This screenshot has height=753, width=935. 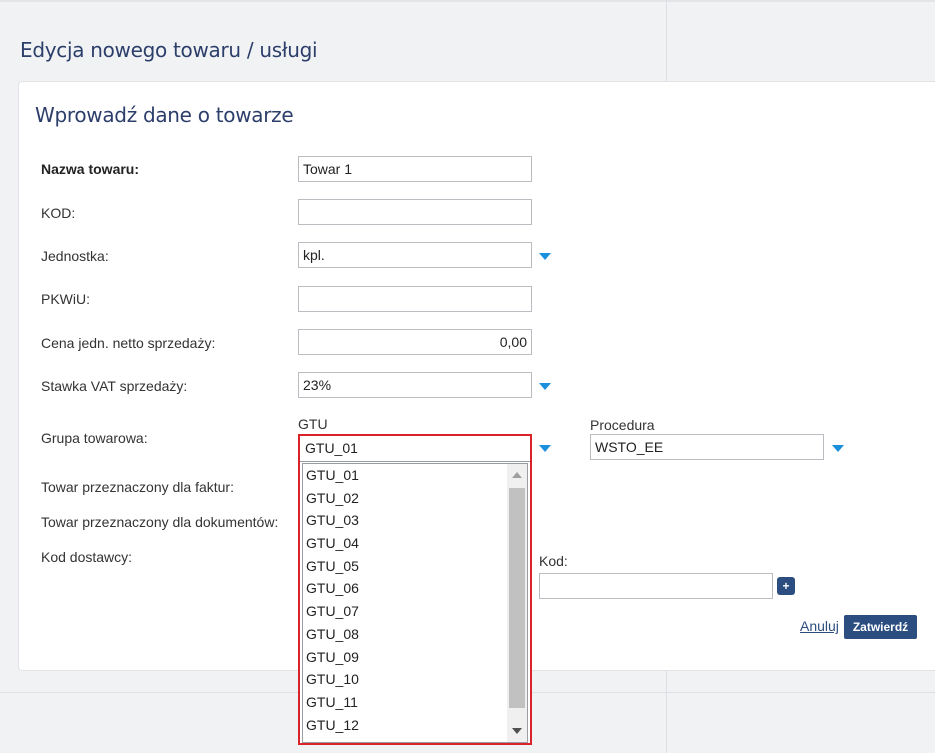 I want to click on gtu-option: GTU_10, so click(x=406, y=679).